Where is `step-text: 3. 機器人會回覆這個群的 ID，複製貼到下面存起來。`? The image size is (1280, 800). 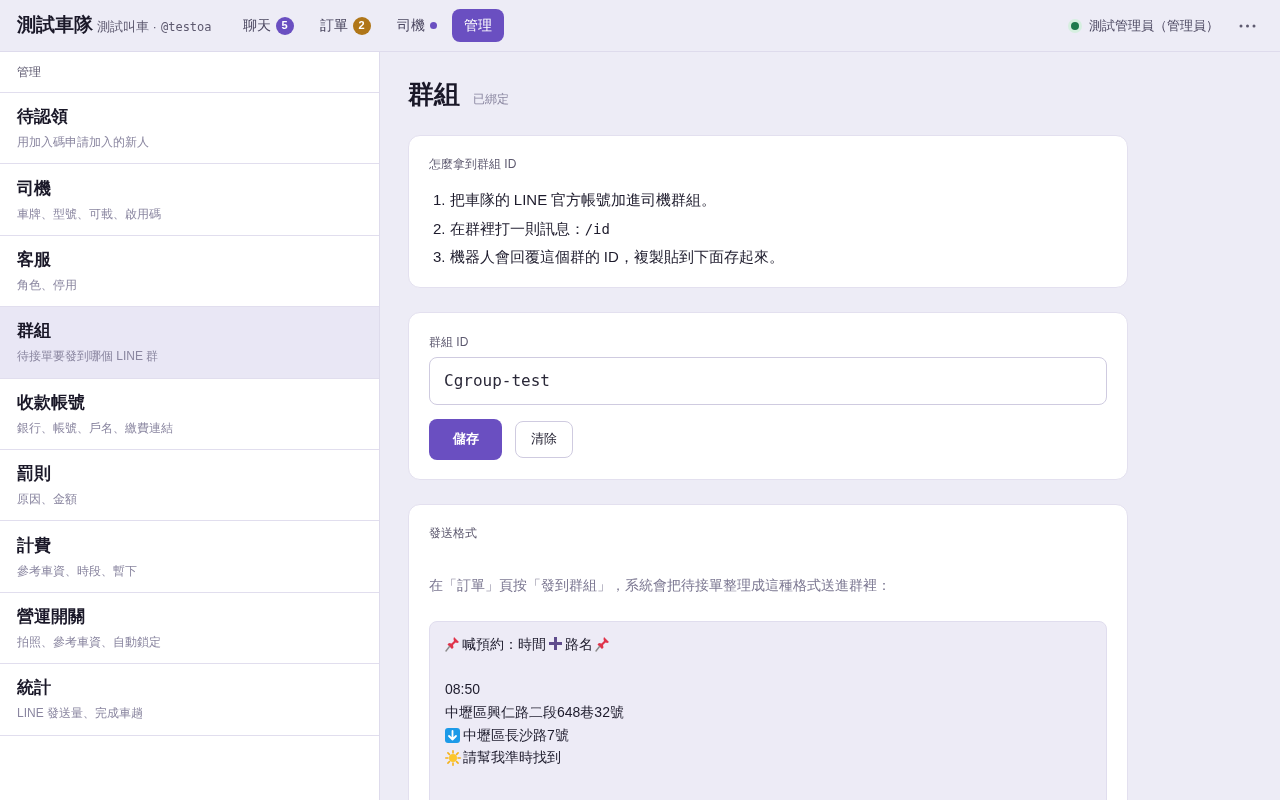 step-text: 3. 機器人會回覆這個群的 ID，複製貼到下面存起來。 is located at coordinates (609, 257).